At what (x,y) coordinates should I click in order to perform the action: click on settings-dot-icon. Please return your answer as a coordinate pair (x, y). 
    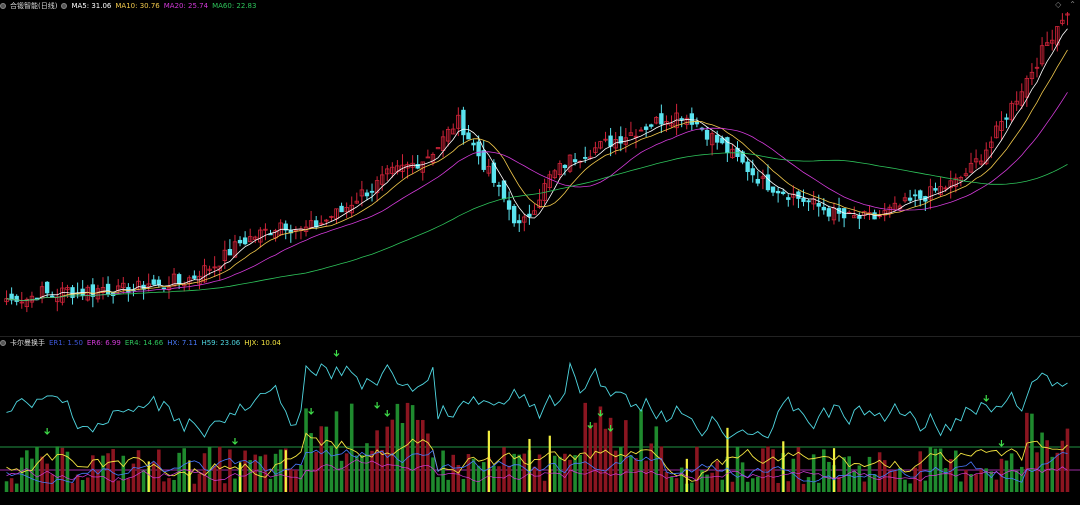
    Looking at the image, I should click on (3, 6).